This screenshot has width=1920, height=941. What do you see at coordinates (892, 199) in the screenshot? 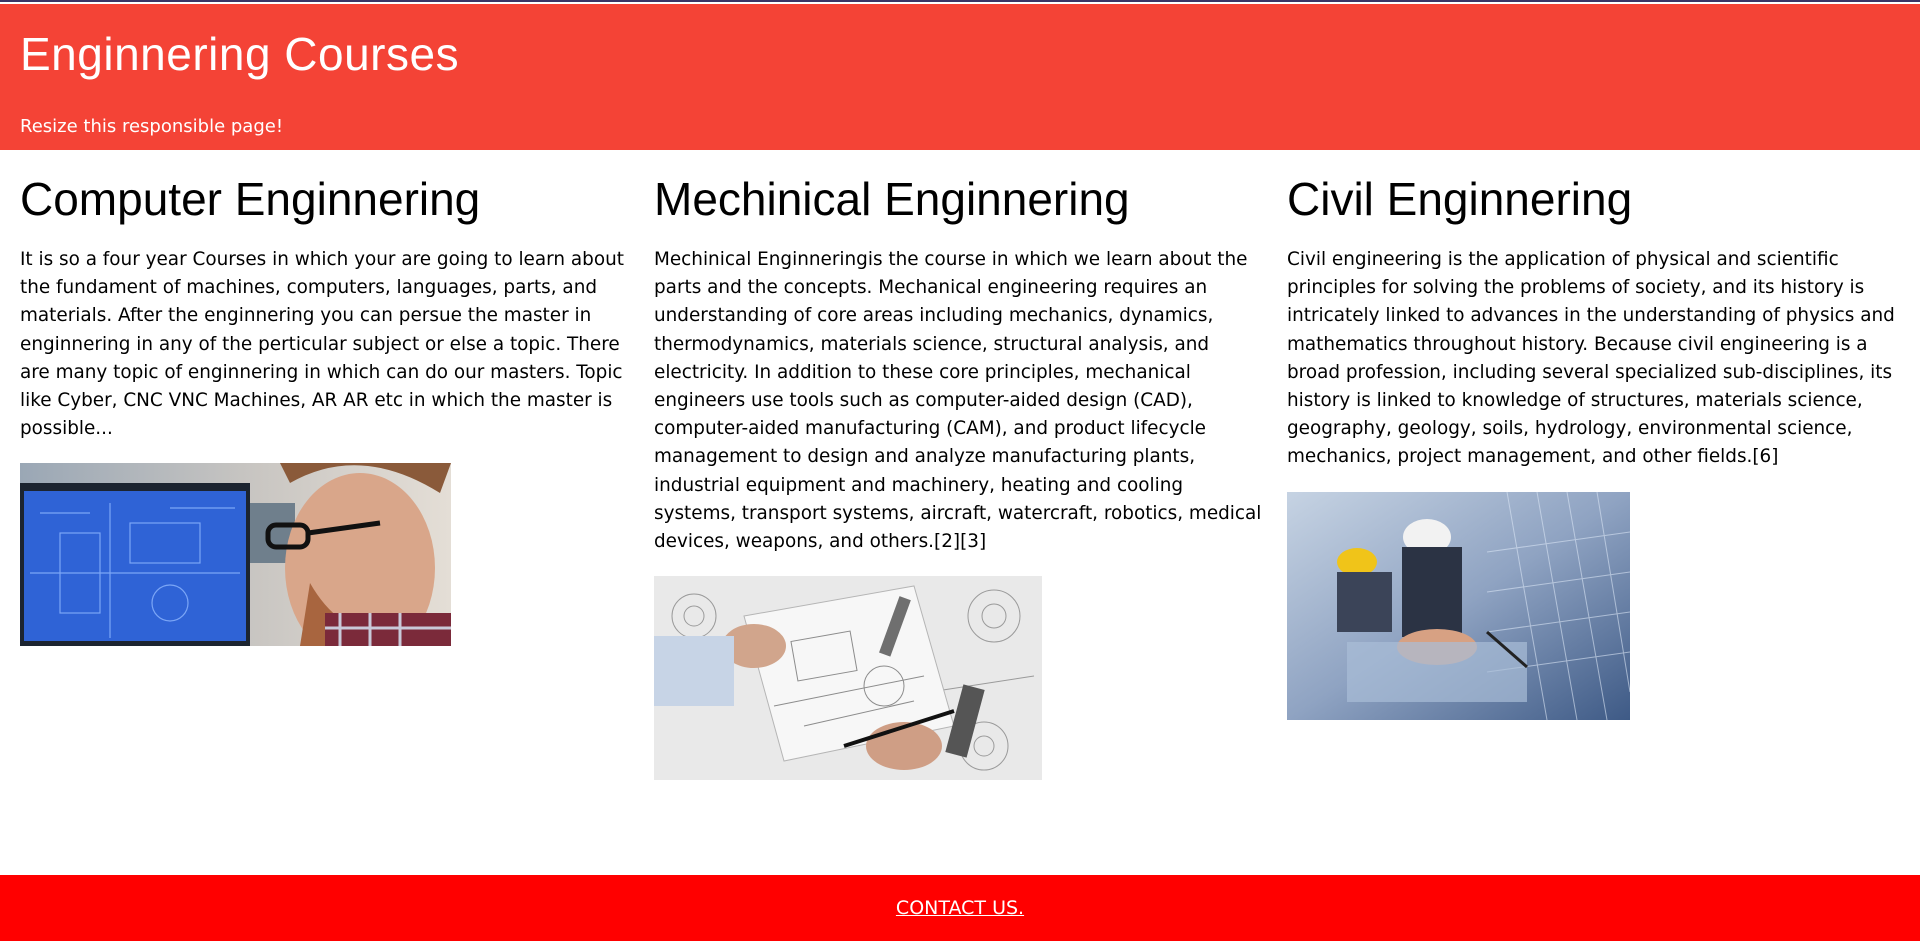
I see `course-heading-mechanical: Mechinical Enginnering` at bounding box center [892, 199].